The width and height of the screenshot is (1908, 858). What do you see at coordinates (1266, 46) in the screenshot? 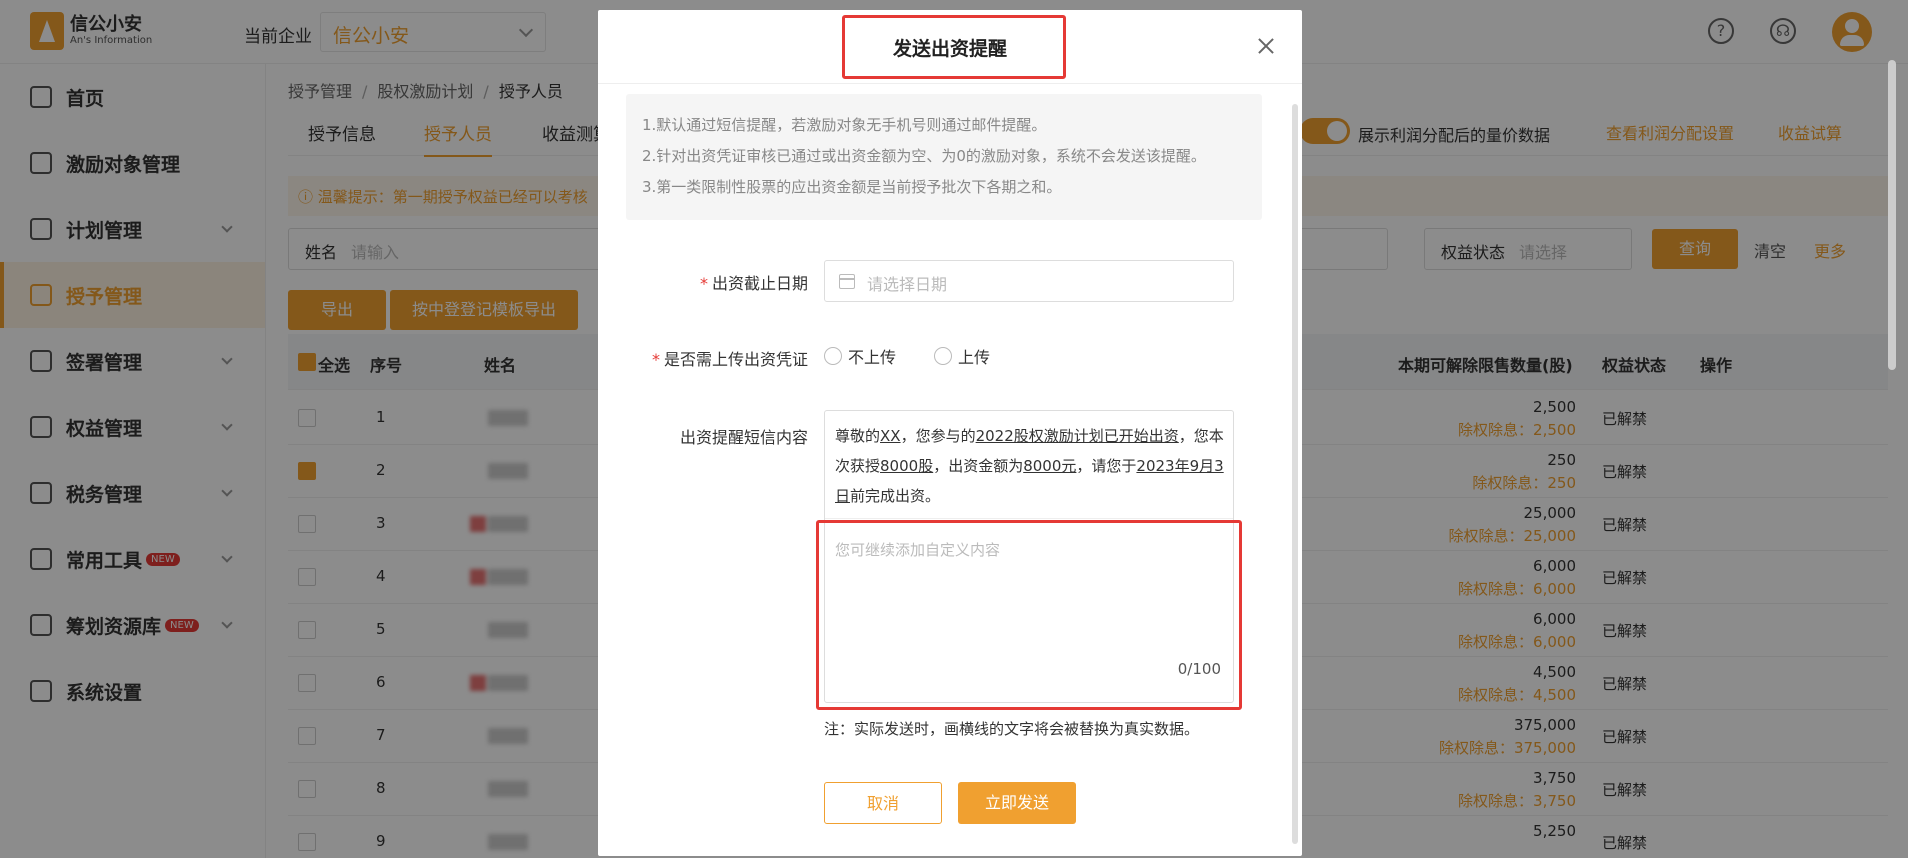
I see `close-icon` at bounding box center [1266, 46].